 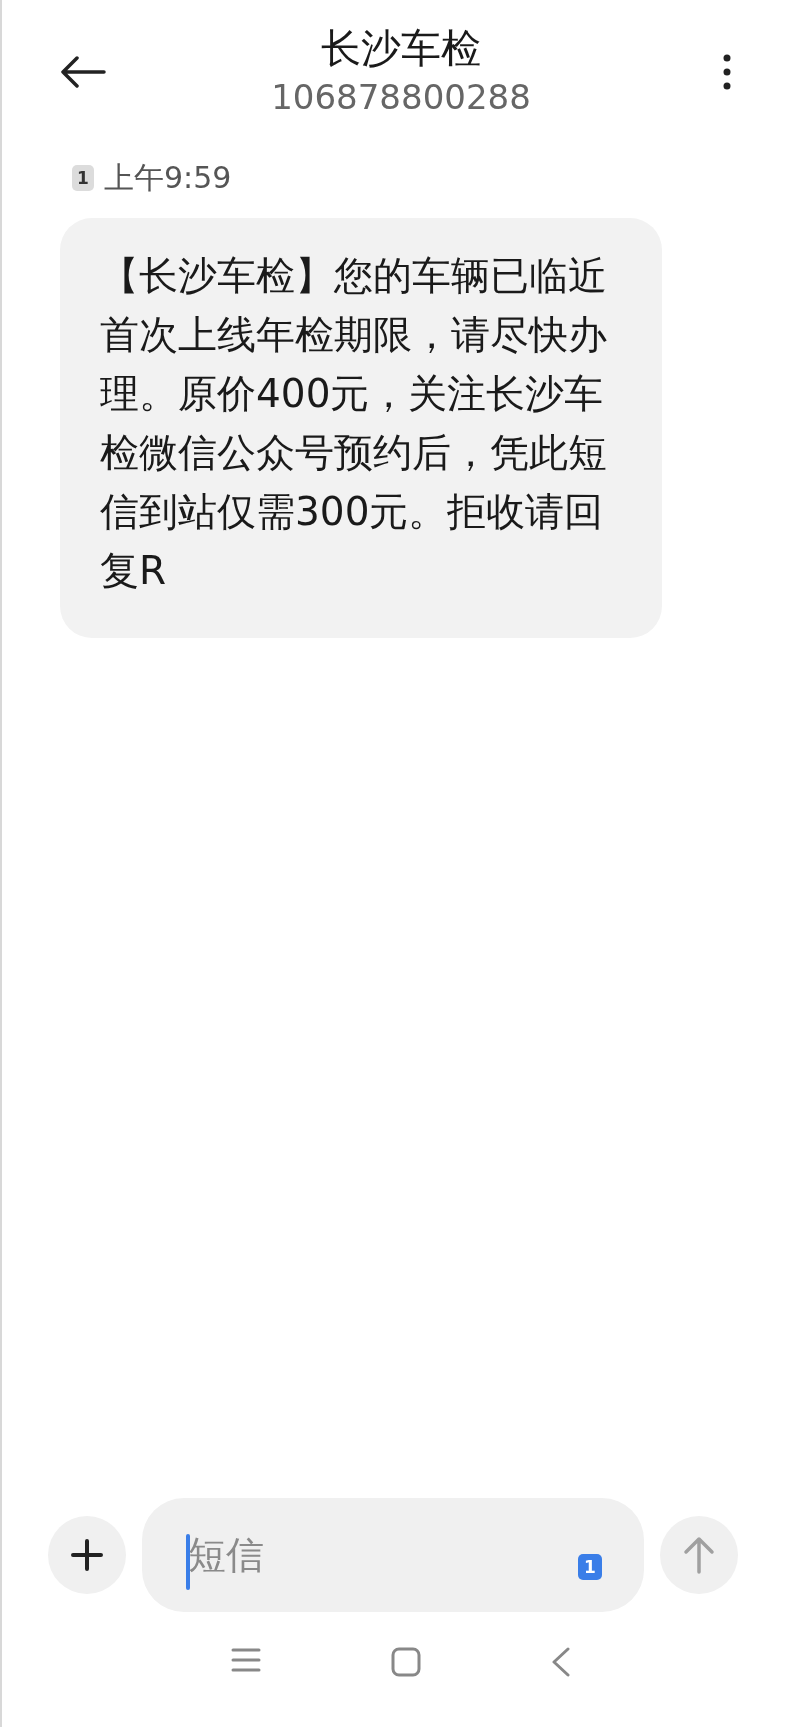 I want to click on message-input-field: 短信 1, so click(x=393, y=1555).